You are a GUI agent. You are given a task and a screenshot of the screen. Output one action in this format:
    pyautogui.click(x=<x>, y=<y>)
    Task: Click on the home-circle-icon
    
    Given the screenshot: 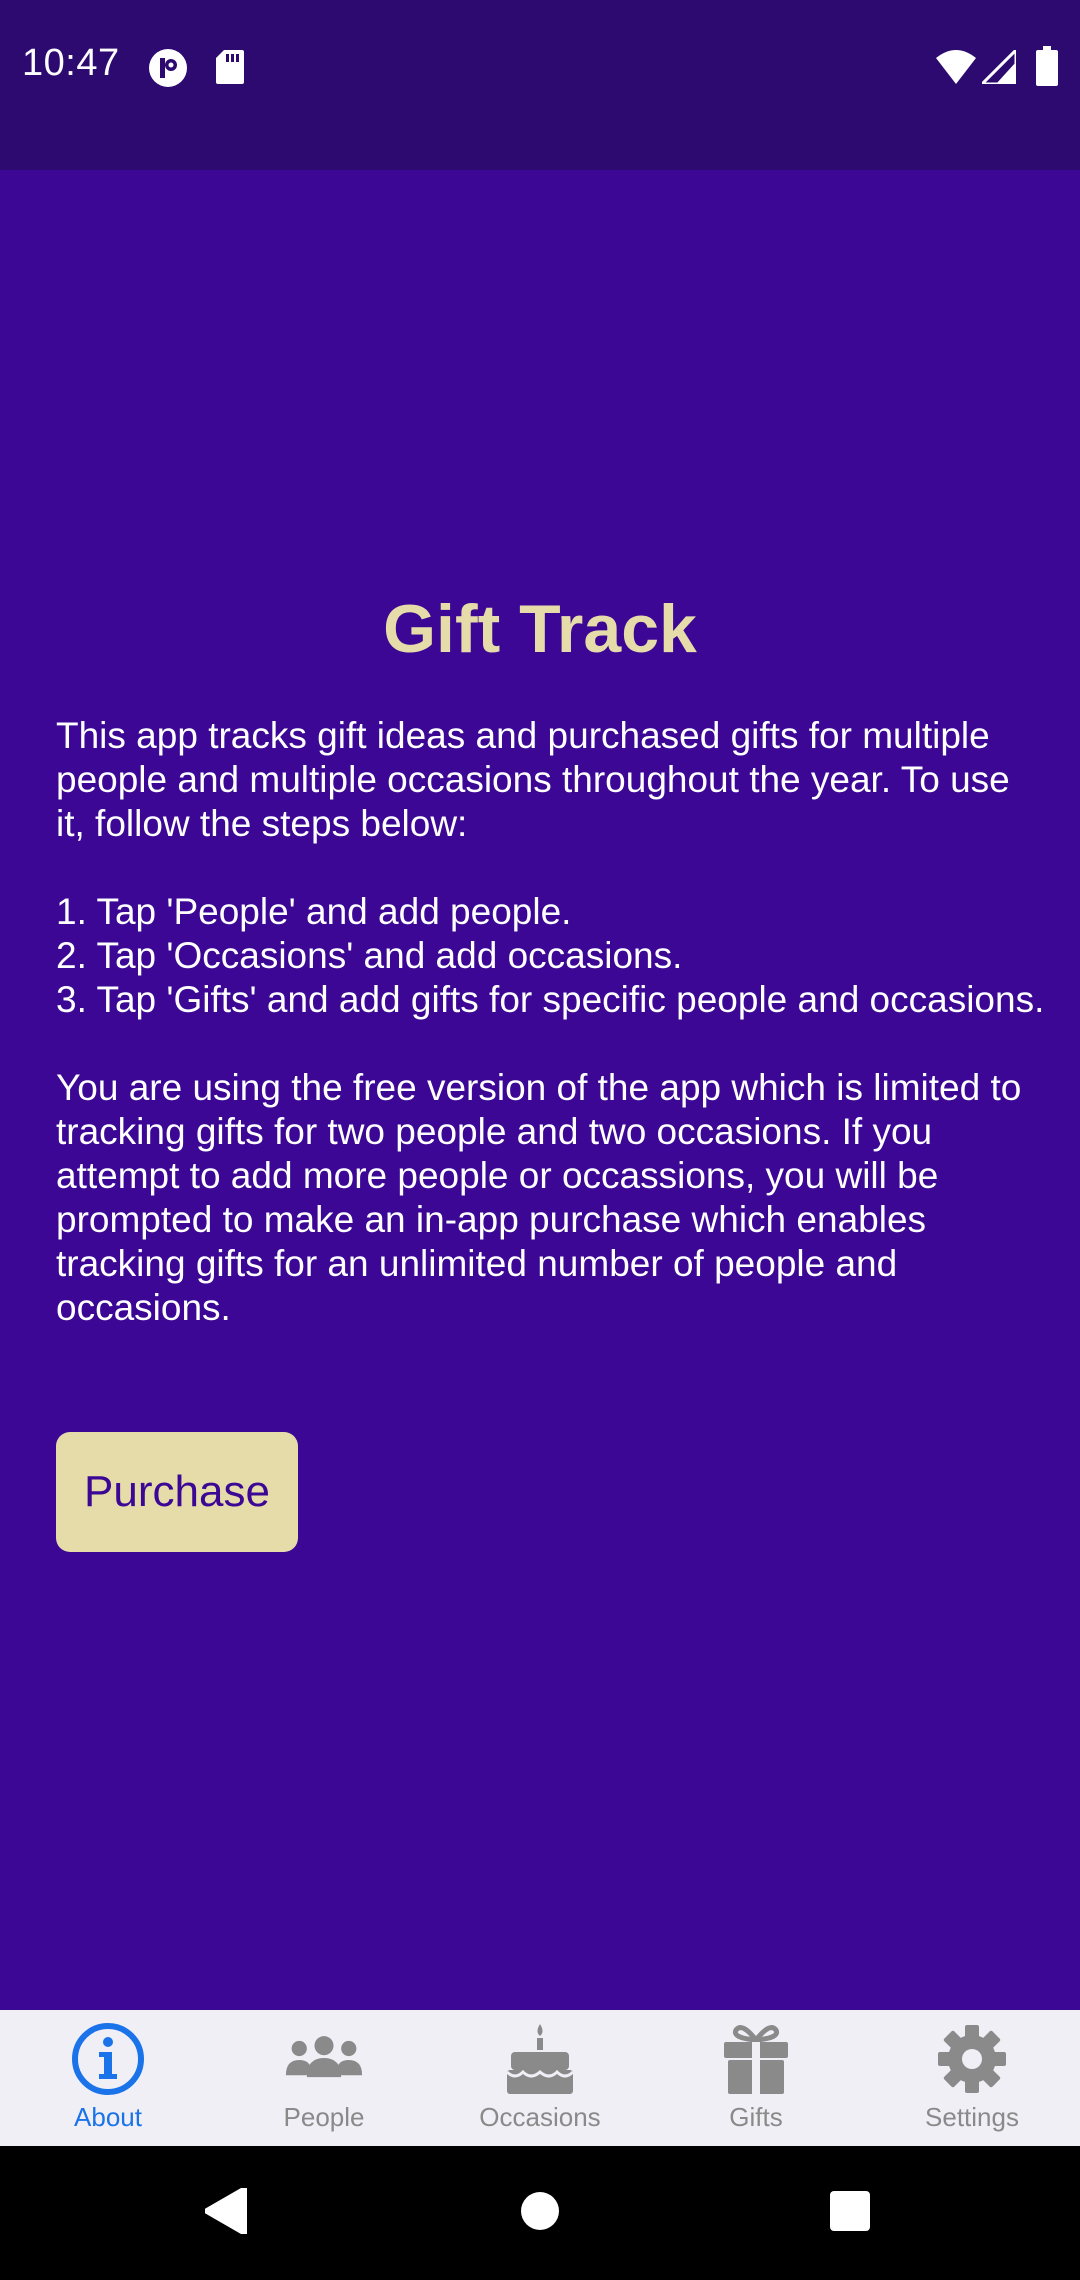 What is the action you would take?
    pyautogui.click(x=540, y=2213)
    